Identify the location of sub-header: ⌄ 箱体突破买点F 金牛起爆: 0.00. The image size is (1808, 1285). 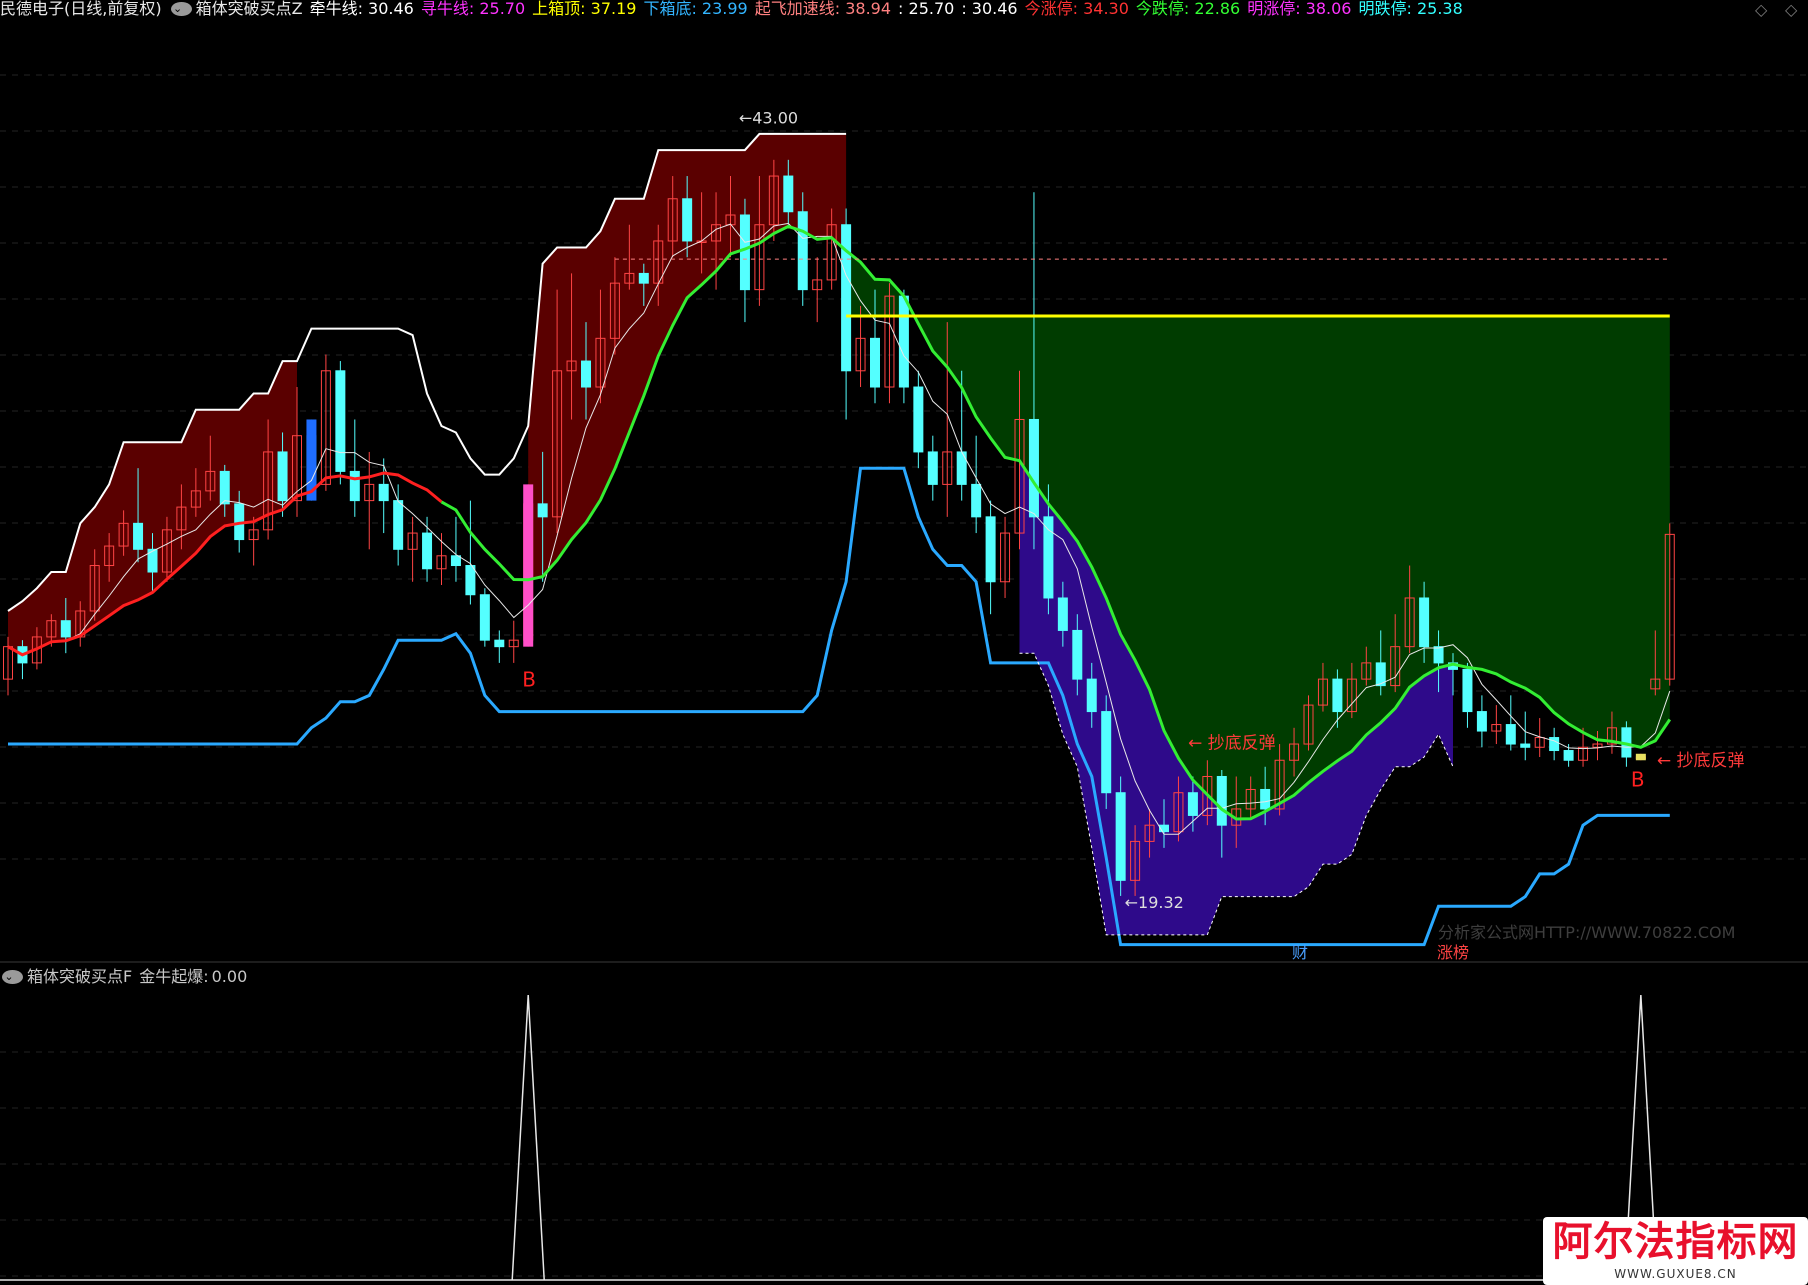
(127, 979).